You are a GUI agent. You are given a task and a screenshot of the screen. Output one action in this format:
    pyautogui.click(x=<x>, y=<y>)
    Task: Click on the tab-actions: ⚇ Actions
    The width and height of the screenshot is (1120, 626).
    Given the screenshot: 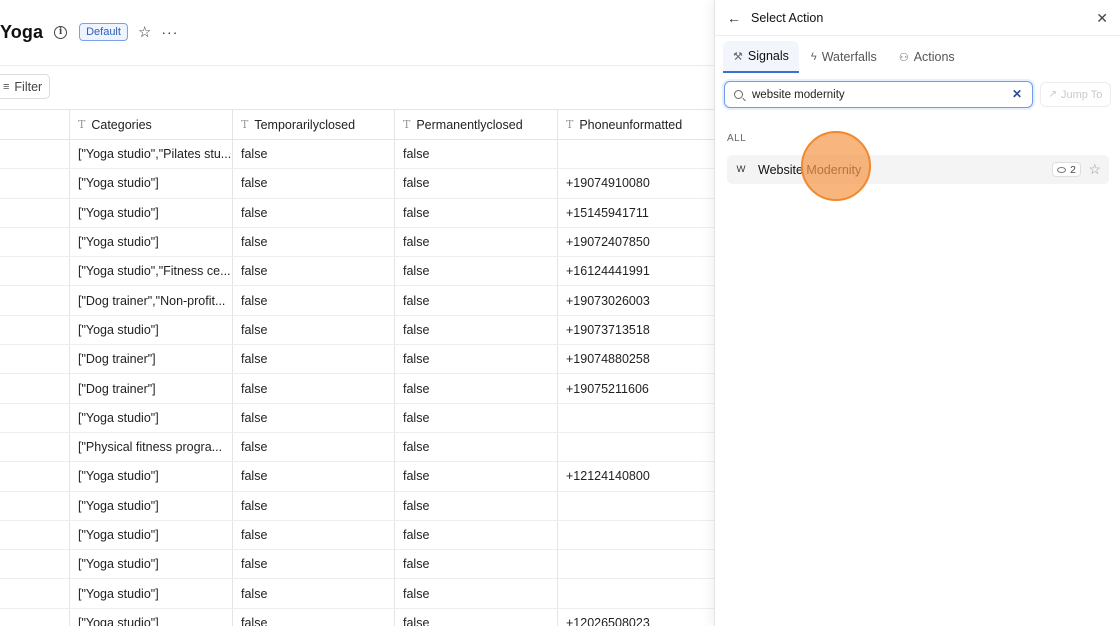 What is the action you would take?
    pyautogui.click(x=927, y=57)
    